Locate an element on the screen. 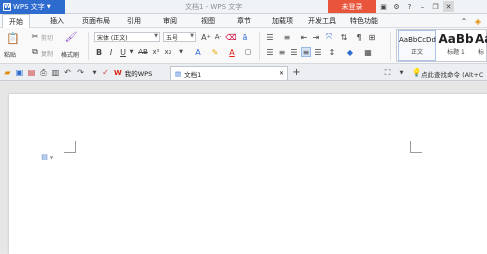  skin-icon: ▣ is located at coordinates (383, 6).